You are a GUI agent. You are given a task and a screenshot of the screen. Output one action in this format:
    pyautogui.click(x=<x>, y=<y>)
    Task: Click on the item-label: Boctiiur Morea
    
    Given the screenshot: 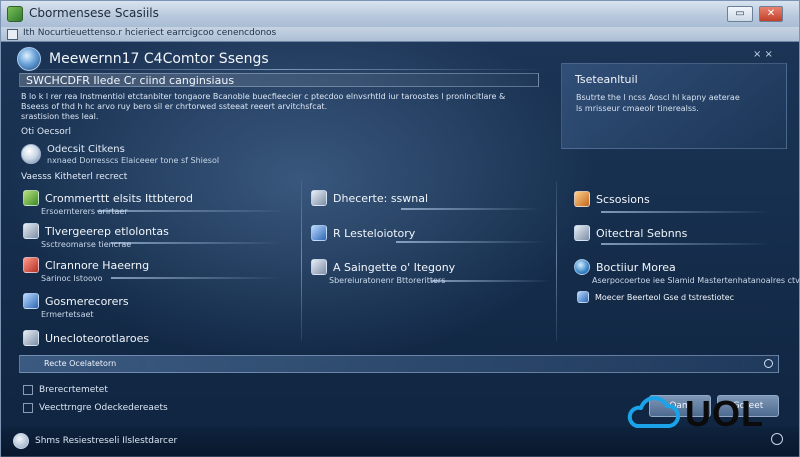 What is the action you would take?
    pyautogui.click(x=636, y=267)
    